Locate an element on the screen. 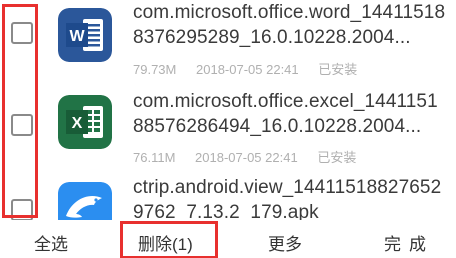  file-size: 79.73M is located at coordinates (155, 69).